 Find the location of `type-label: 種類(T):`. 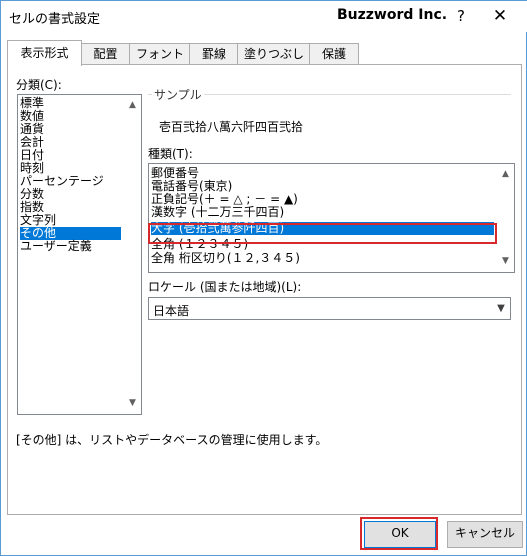

type-label: 種類(T): is located at coordinates (170, 154).